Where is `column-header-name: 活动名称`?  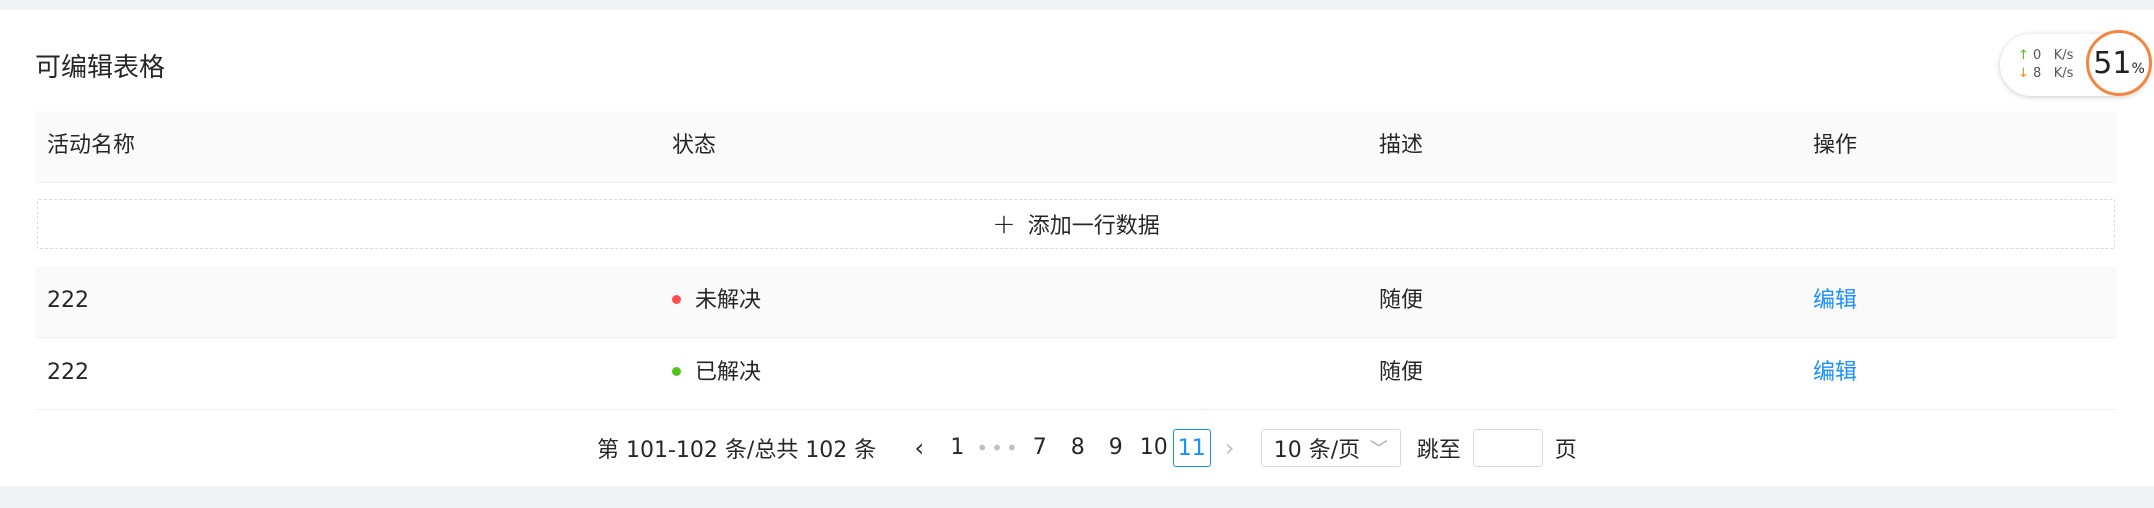 column-header-name: 活动名称 is located at coordinates (91, 145).